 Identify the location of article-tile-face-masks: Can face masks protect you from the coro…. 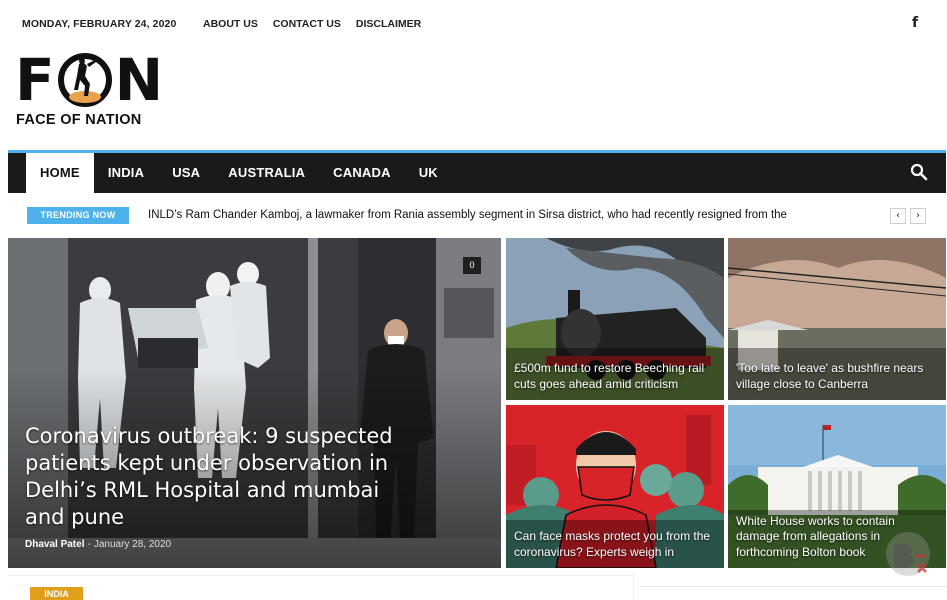
(615, 486).